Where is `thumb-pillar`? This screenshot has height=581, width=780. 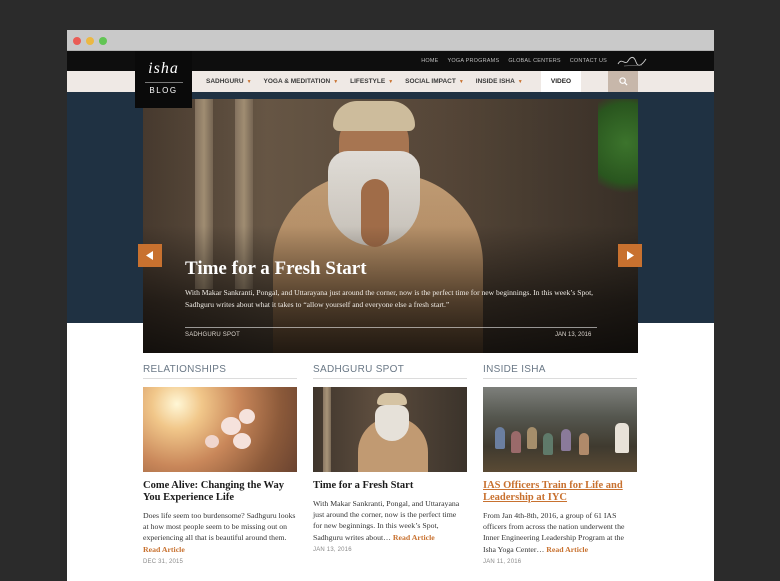 thumb-pillar is located at coordinates (327, 429).